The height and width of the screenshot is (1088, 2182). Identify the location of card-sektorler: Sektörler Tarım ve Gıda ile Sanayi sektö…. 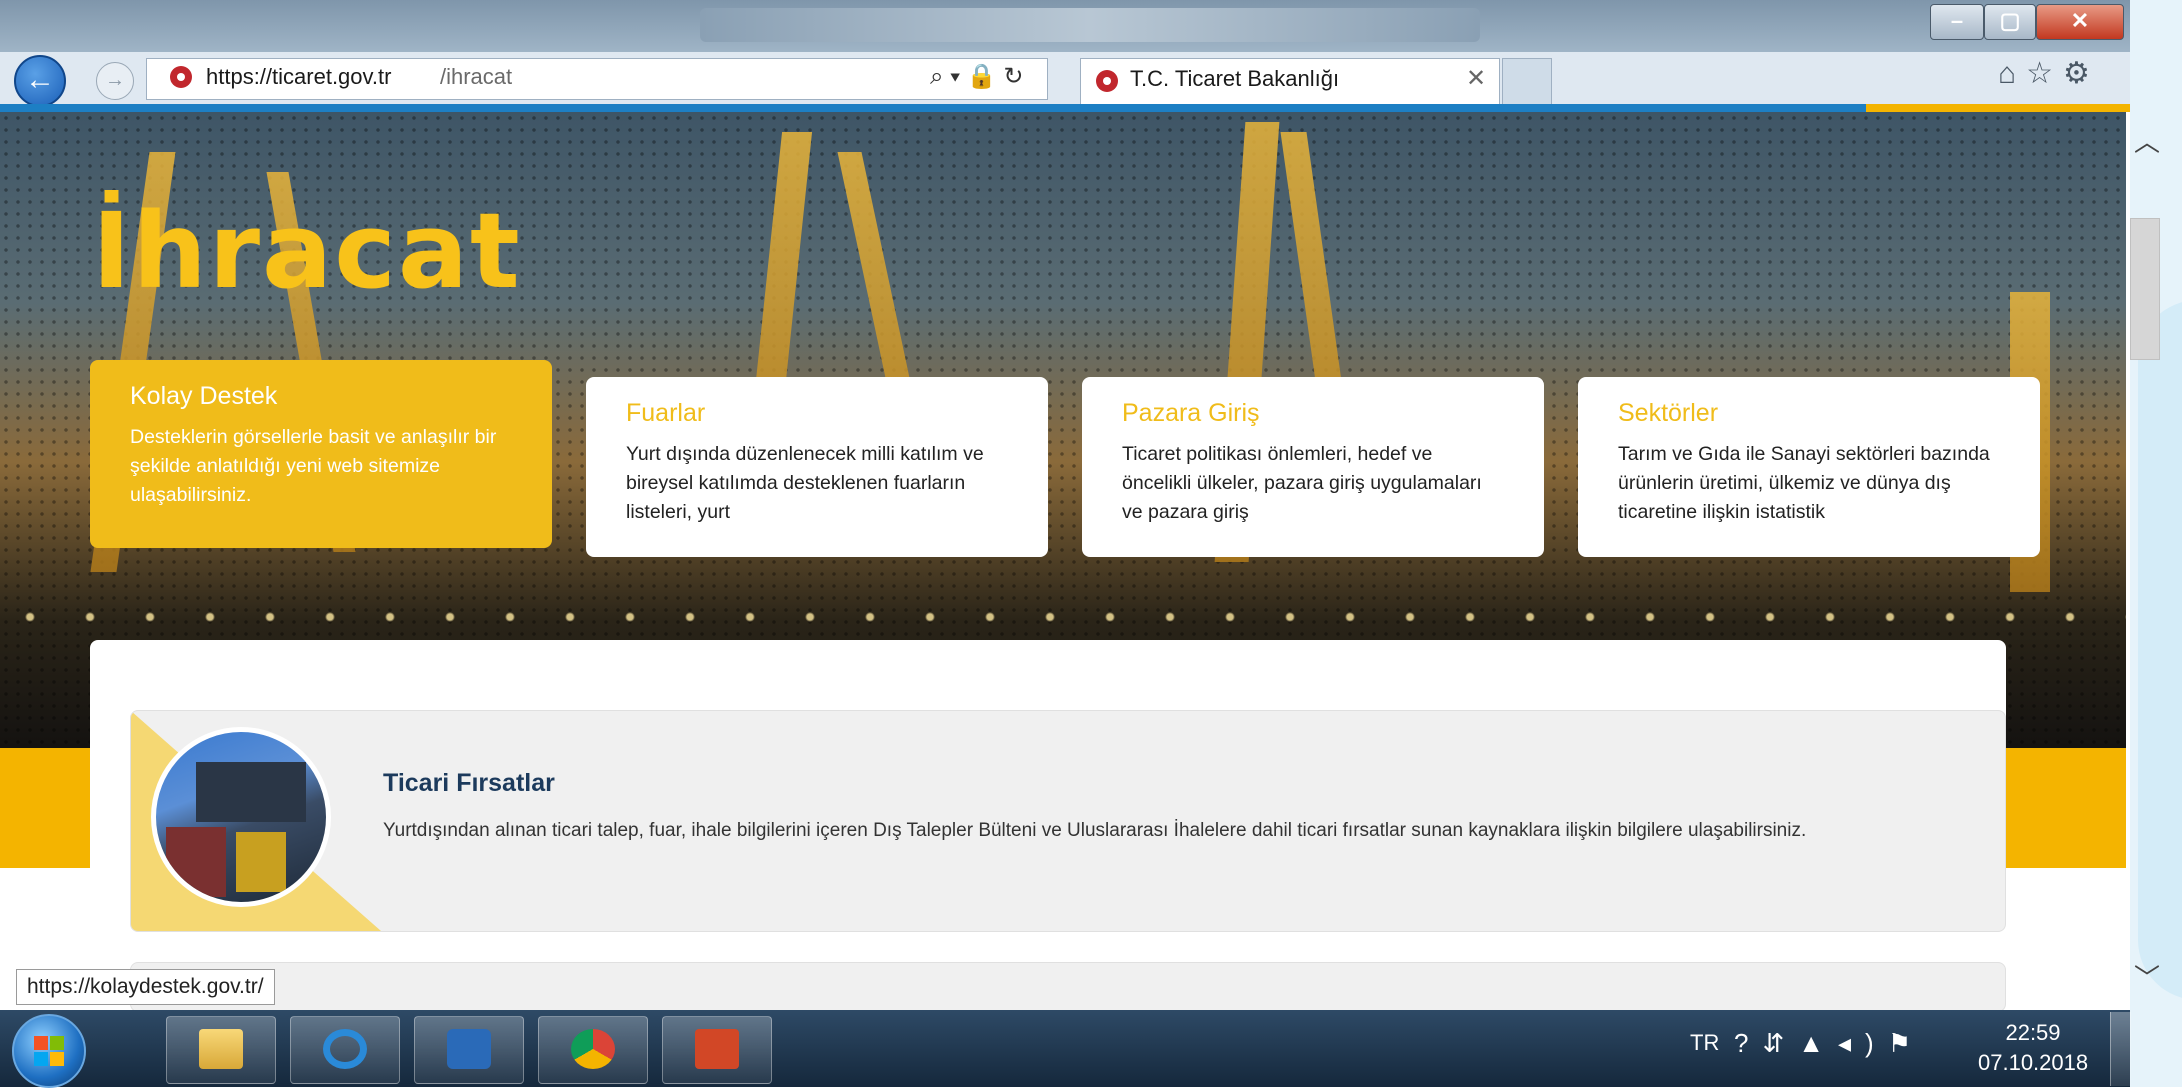
(1809, 467).